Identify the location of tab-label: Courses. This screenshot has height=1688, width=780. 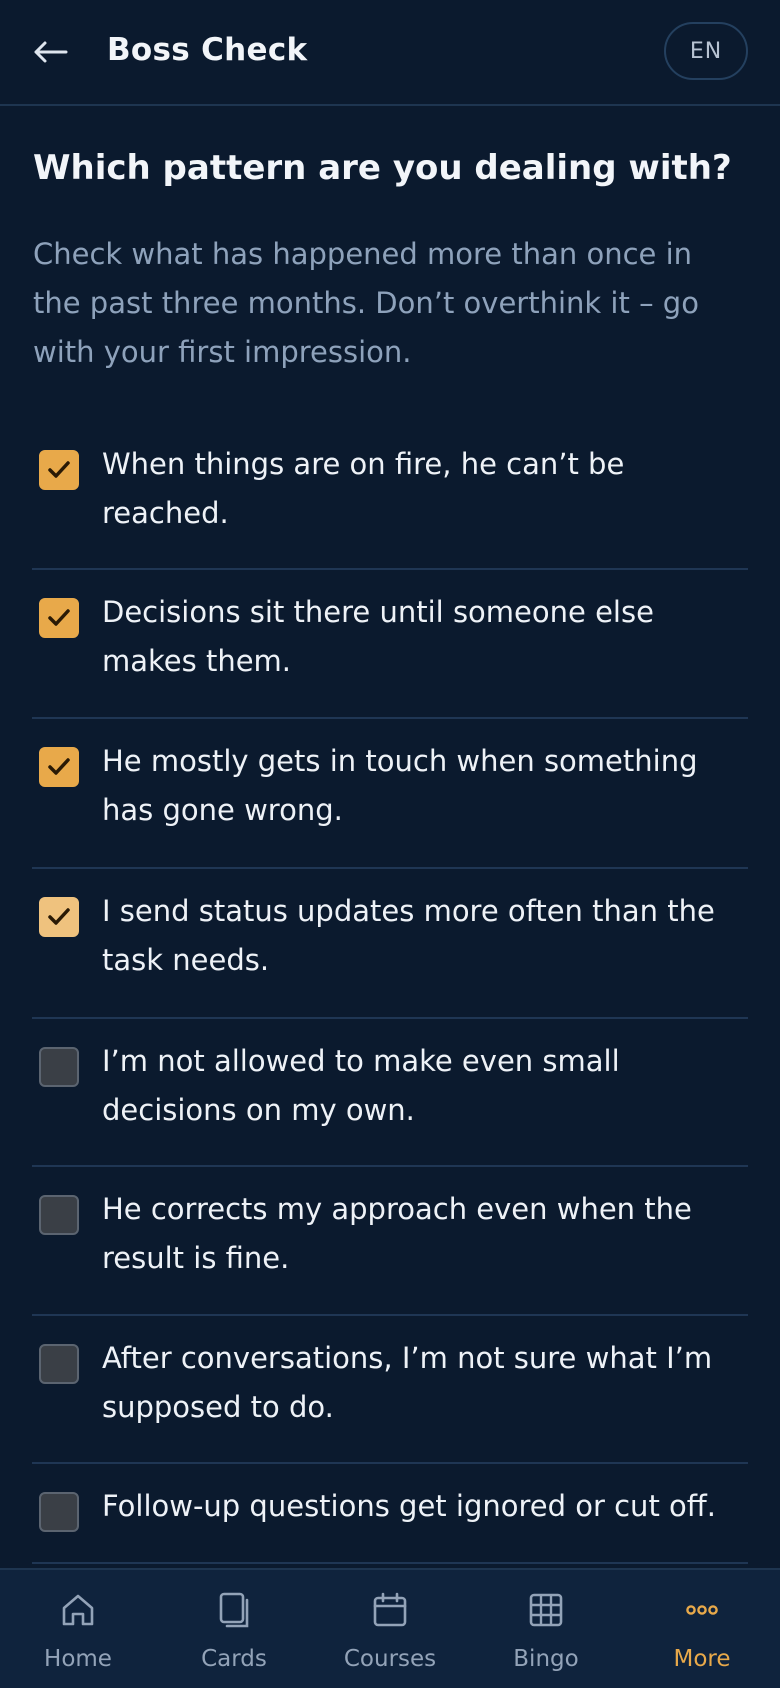
(390, 1659).